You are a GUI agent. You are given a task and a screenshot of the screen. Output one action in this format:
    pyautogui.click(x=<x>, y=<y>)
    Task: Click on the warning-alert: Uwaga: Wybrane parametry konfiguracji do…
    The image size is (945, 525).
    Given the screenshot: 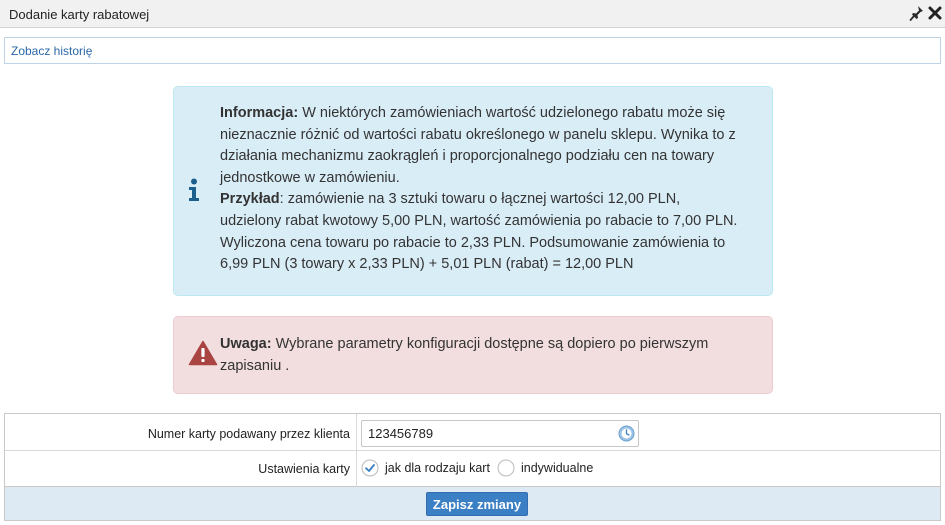 What is the action you would take?
    pyautogui.click(x=473, y=355)
    